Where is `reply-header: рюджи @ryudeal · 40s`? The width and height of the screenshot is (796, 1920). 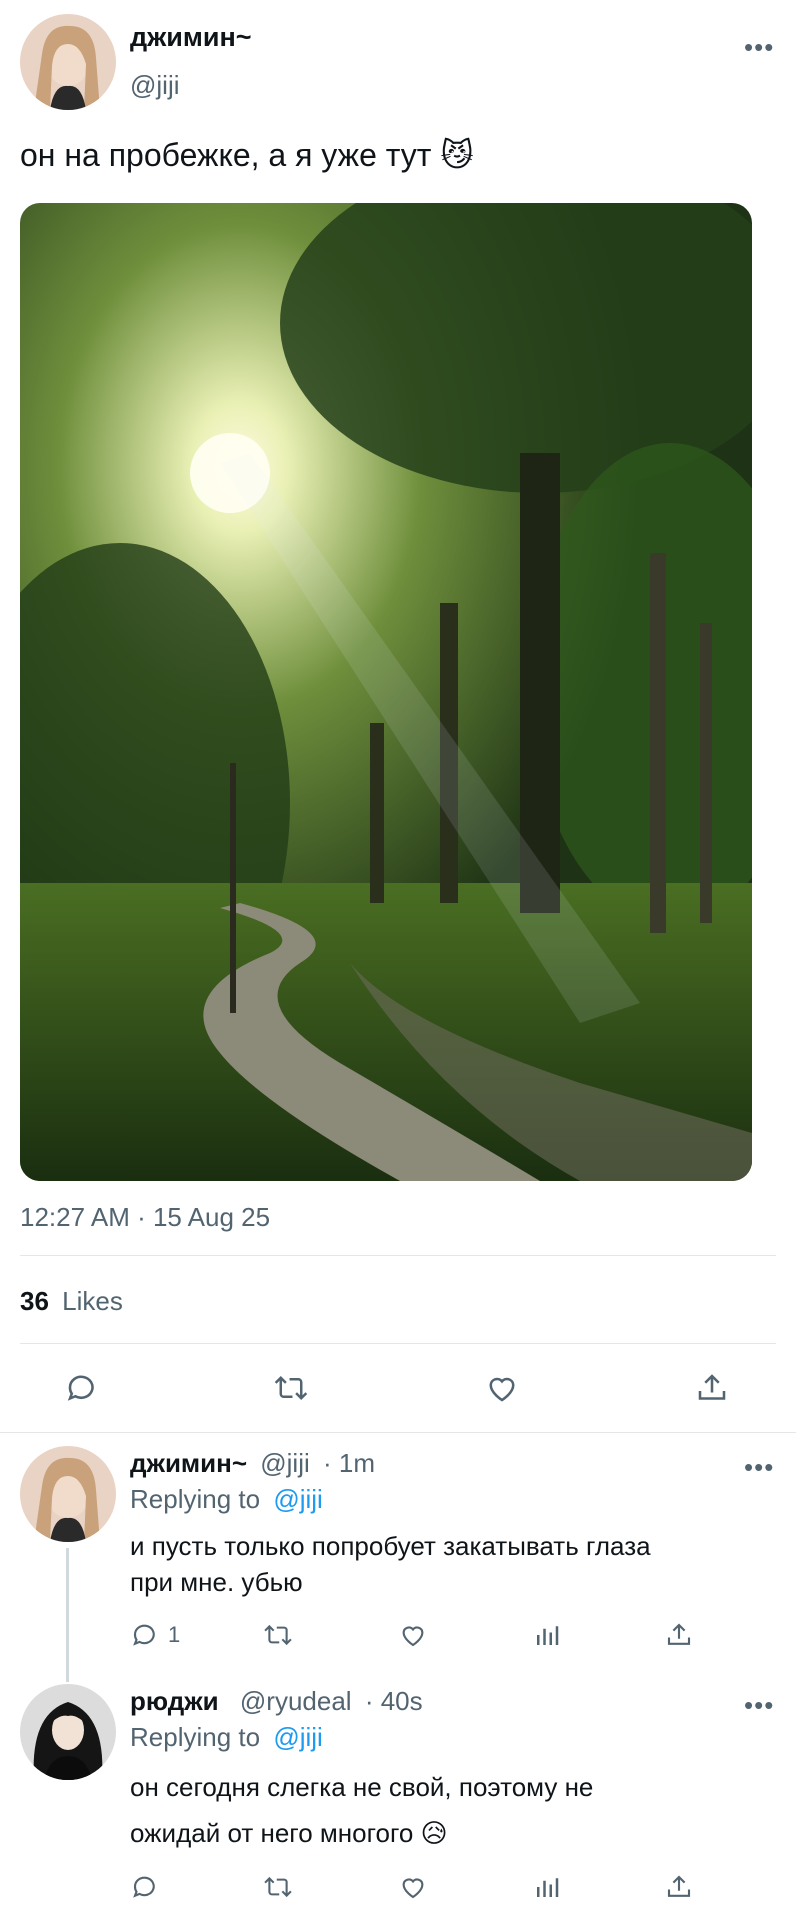
reply-header: рюджи @ryudeal · 40s is located at coordinates (276, 1701).